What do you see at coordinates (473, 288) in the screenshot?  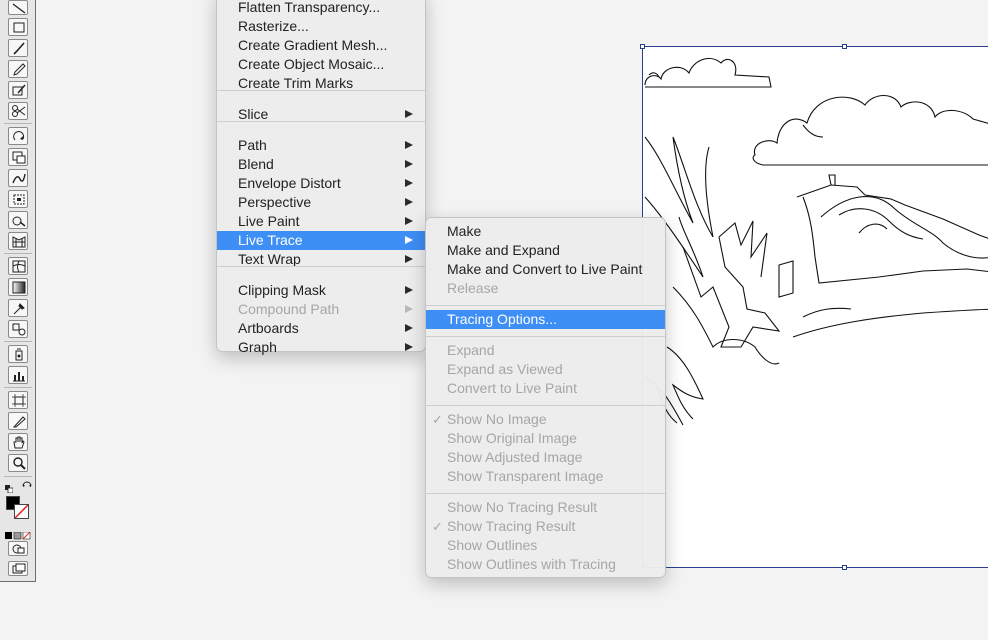 I see `menu-item-label: Release` at bounding box center [473, 288].